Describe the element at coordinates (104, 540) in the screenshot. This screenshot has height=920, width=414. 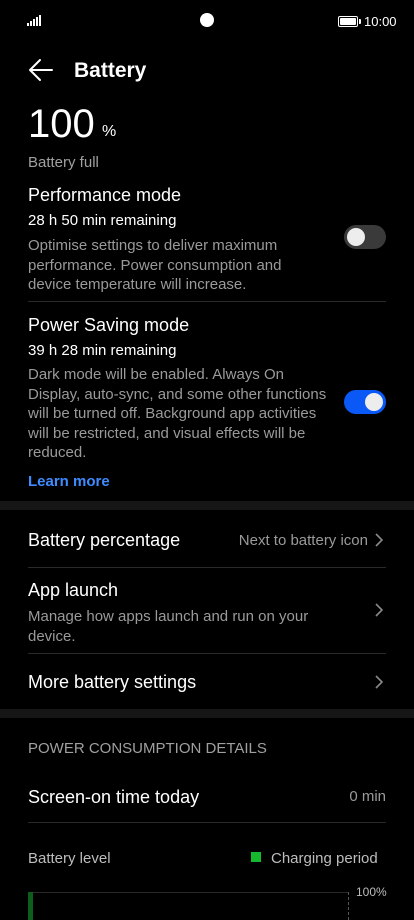
I see `battery-percentage-label: Battery percentage` at that location.